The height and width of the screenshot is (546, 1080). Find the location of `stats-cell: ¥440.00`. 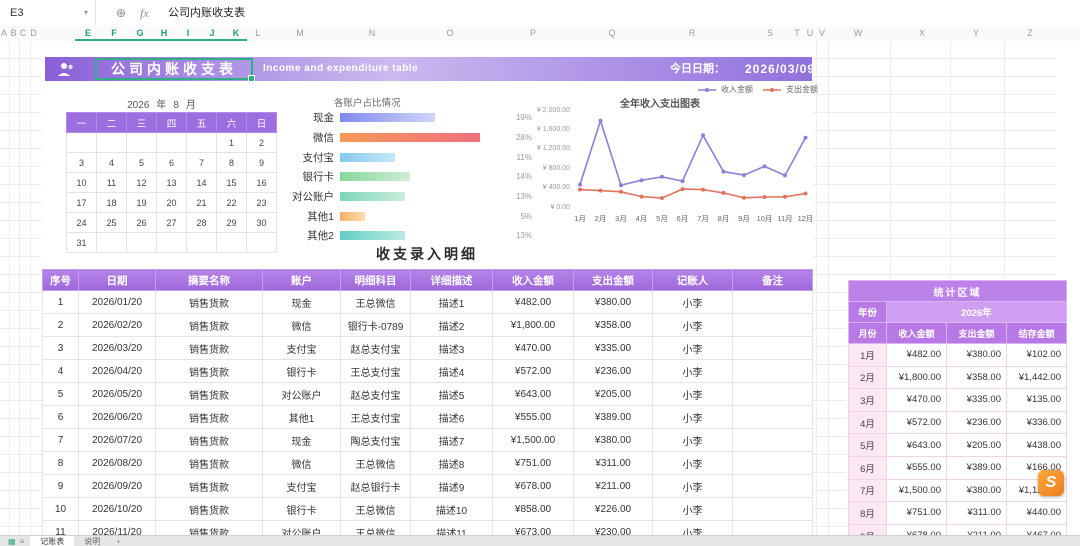

stats-cell: ¥440.00 is located at coordinates (1036, 513).